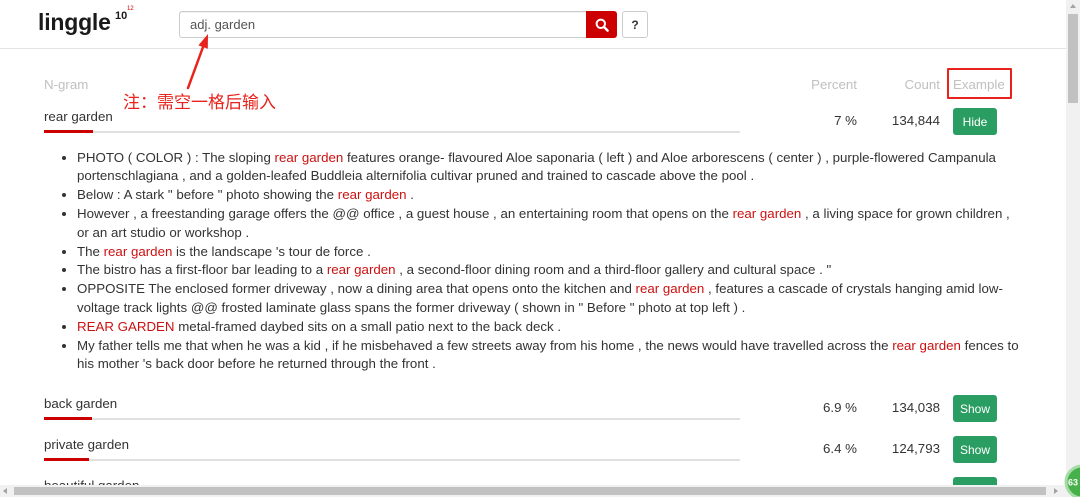  I want to click on percent-value: 6.4 %, so click(839, 448).